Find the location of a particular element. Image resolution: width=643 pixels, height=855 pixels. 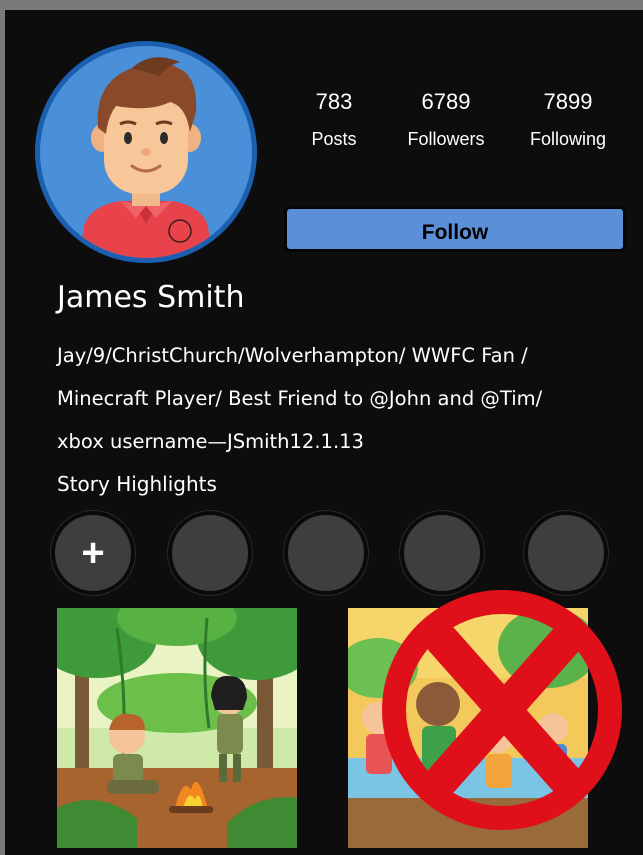

posts-stat: 783 Posts is located at coordinates (334, 119).